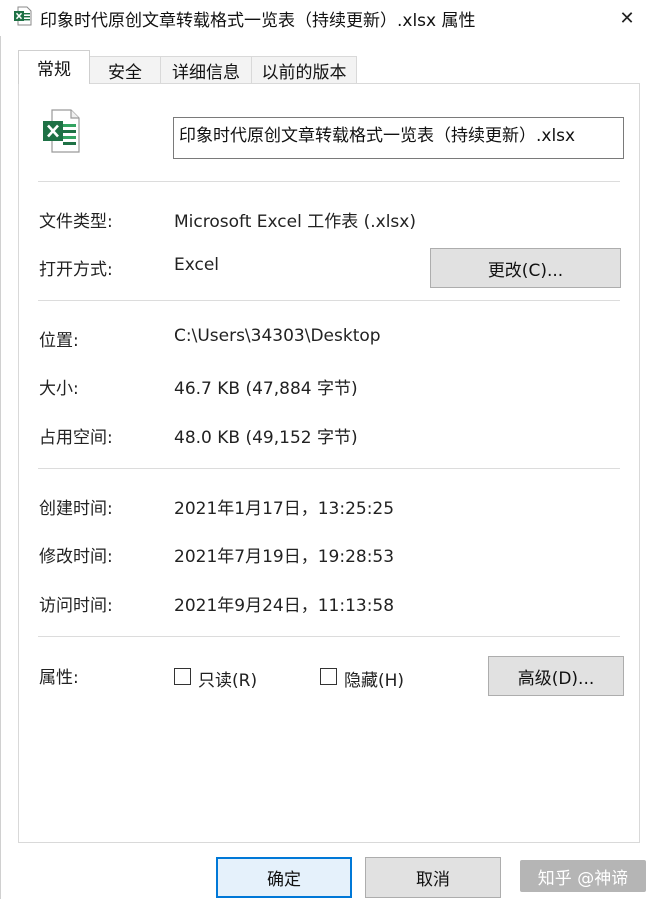 The width and height of the screenshot is (650, 899). I want to click on tab-strip: 常规 安全 详细信息 以前的版本, so click(325, 61).